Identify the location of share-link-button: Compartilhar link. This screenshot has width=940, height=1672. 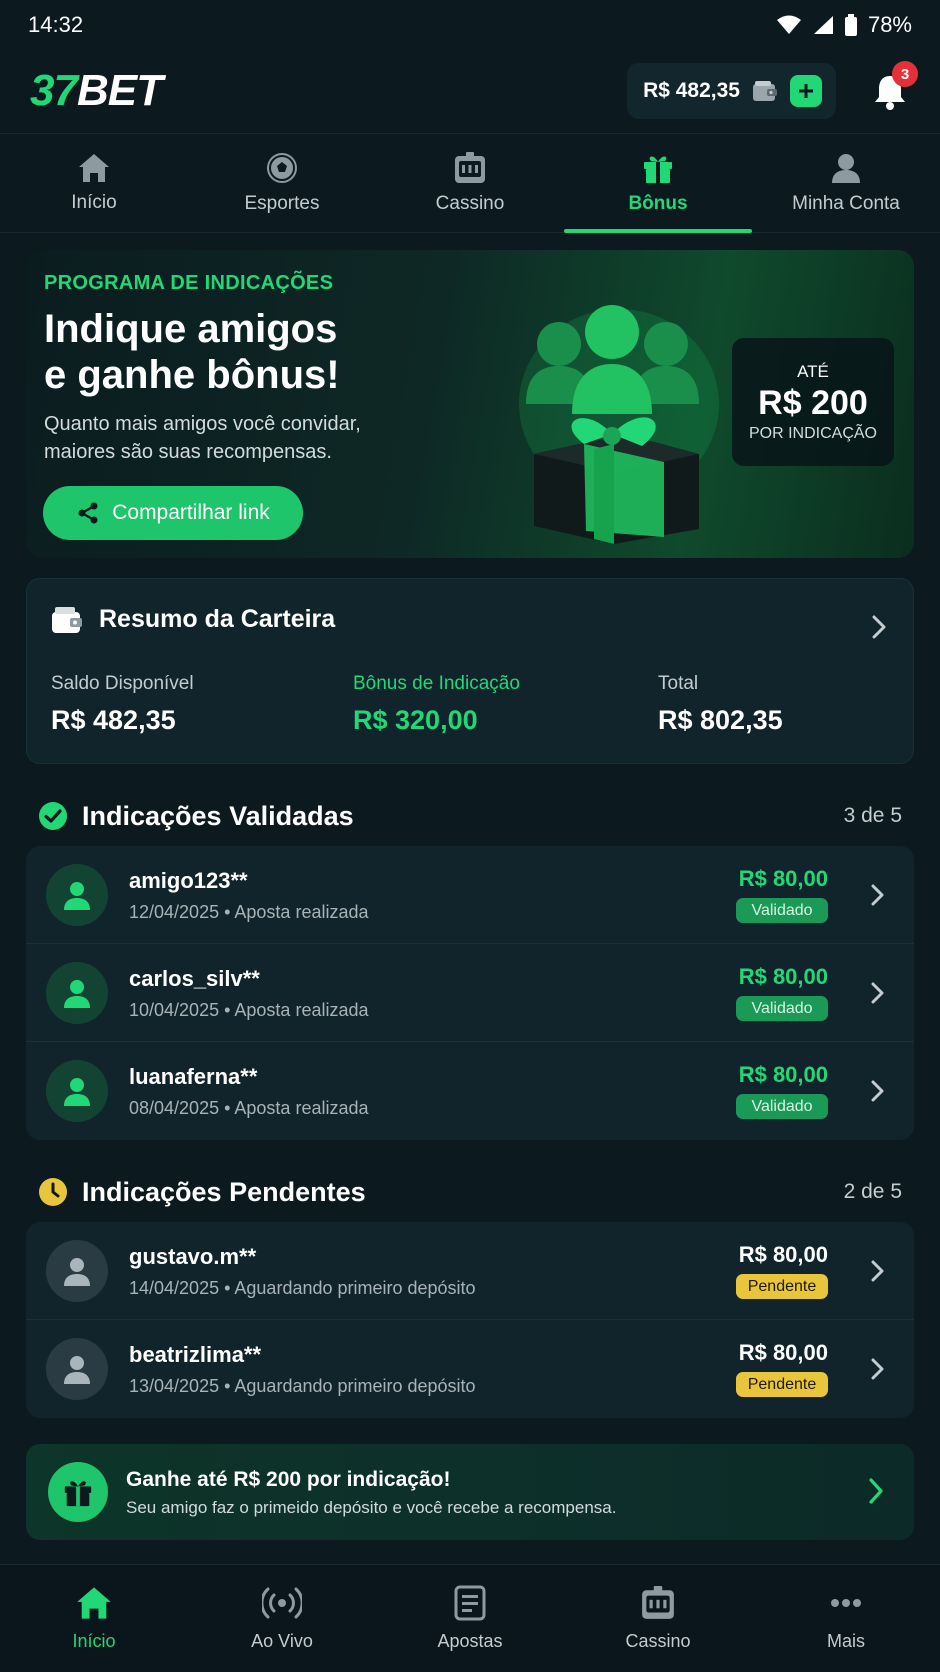
(173, 513).